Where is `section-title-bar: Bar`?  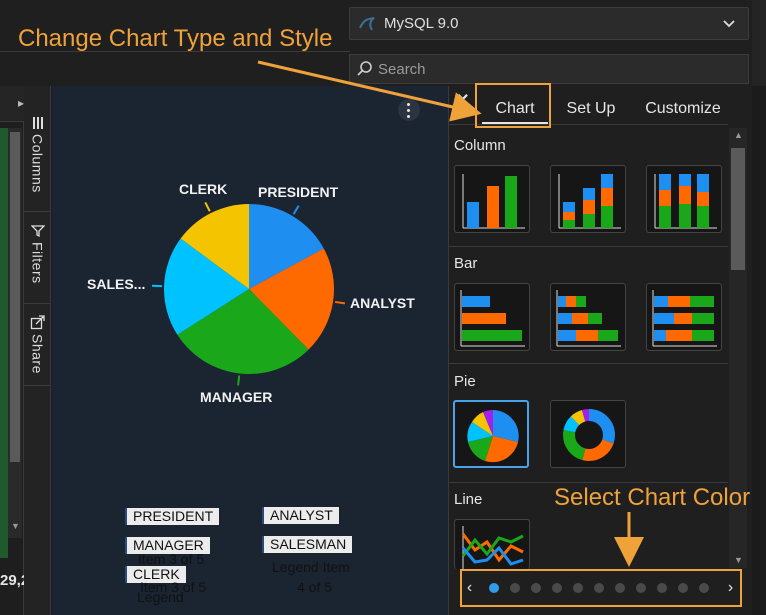 section-title-bar: Bar is located at coordinates (466, 263).